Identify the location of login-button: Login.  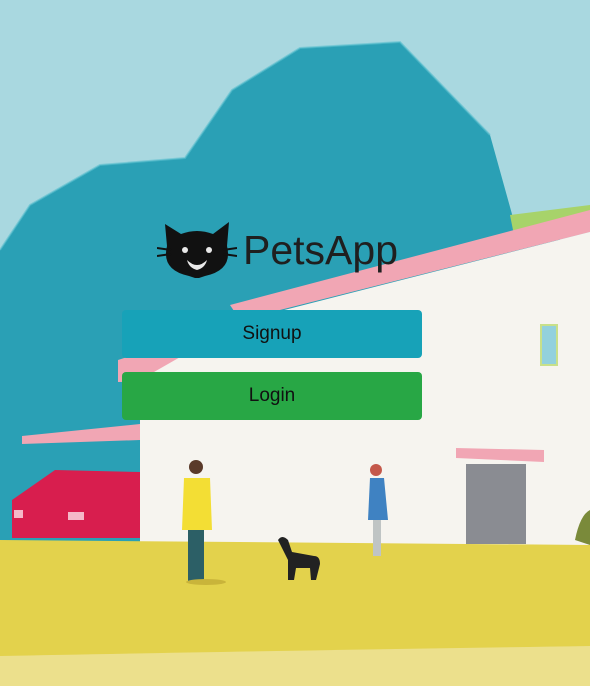
(272, 396).